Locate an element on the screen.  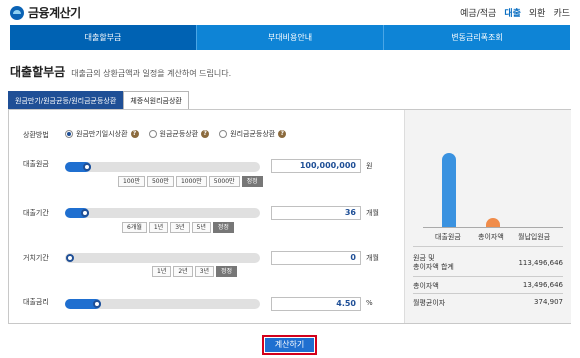
period-unit: 개월 is located at coordinates (372, 213).